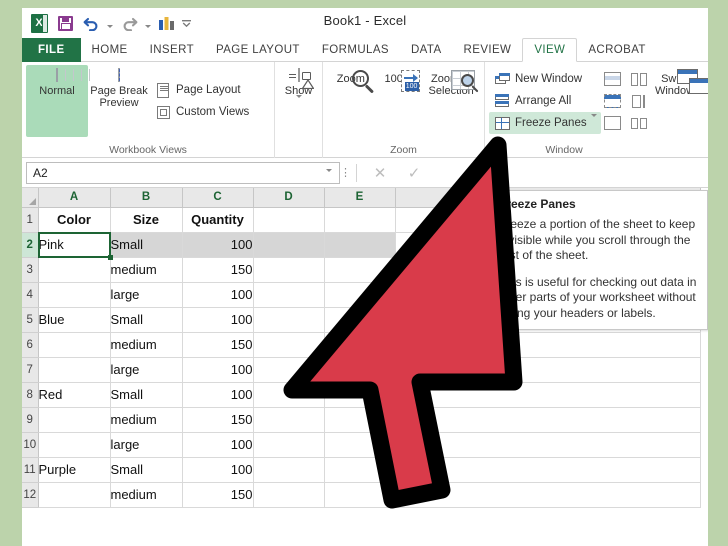 The height and width of the screenshot is (546, 728). What do you see at coordinates (639, 101) in the screenshot?
I see `synchronous-scrolling-button` at bounding box center [639, 101].